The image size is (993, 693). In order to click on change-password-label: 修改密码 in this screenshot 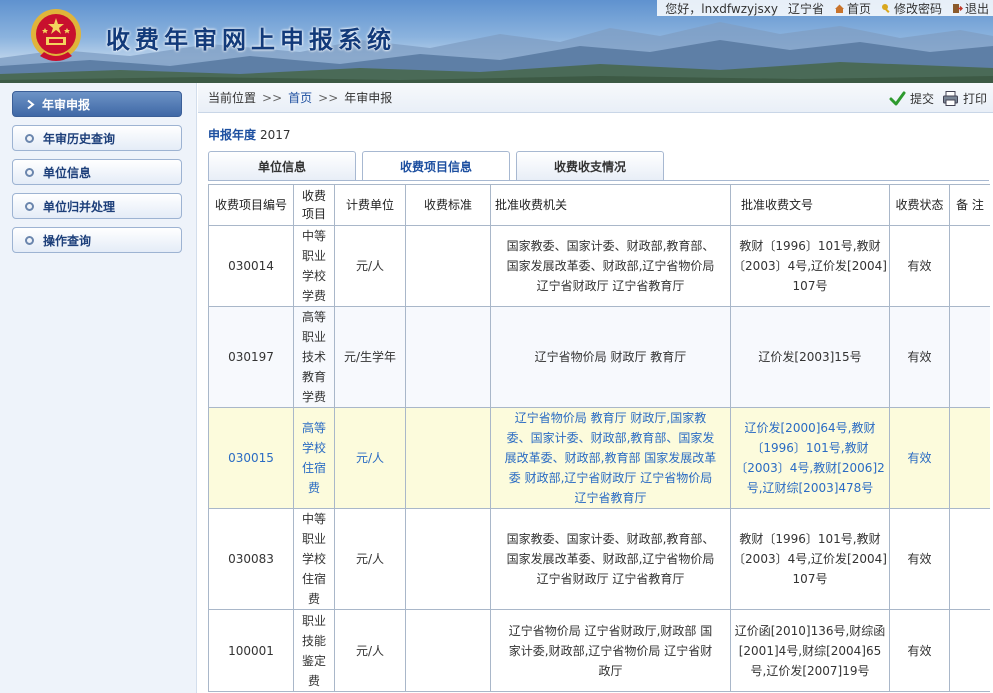, I will do `click(917, 8)`.